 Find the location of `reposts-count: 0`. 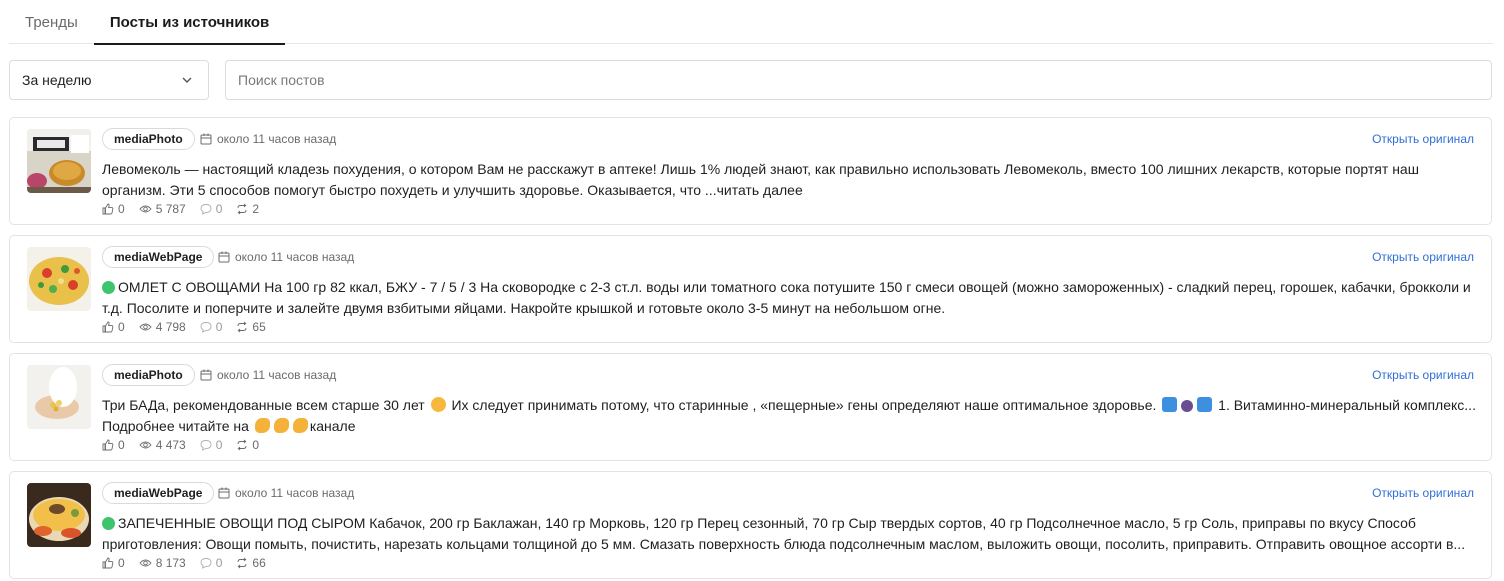

reposts-count: 0 is located at coordinates (256, 445).